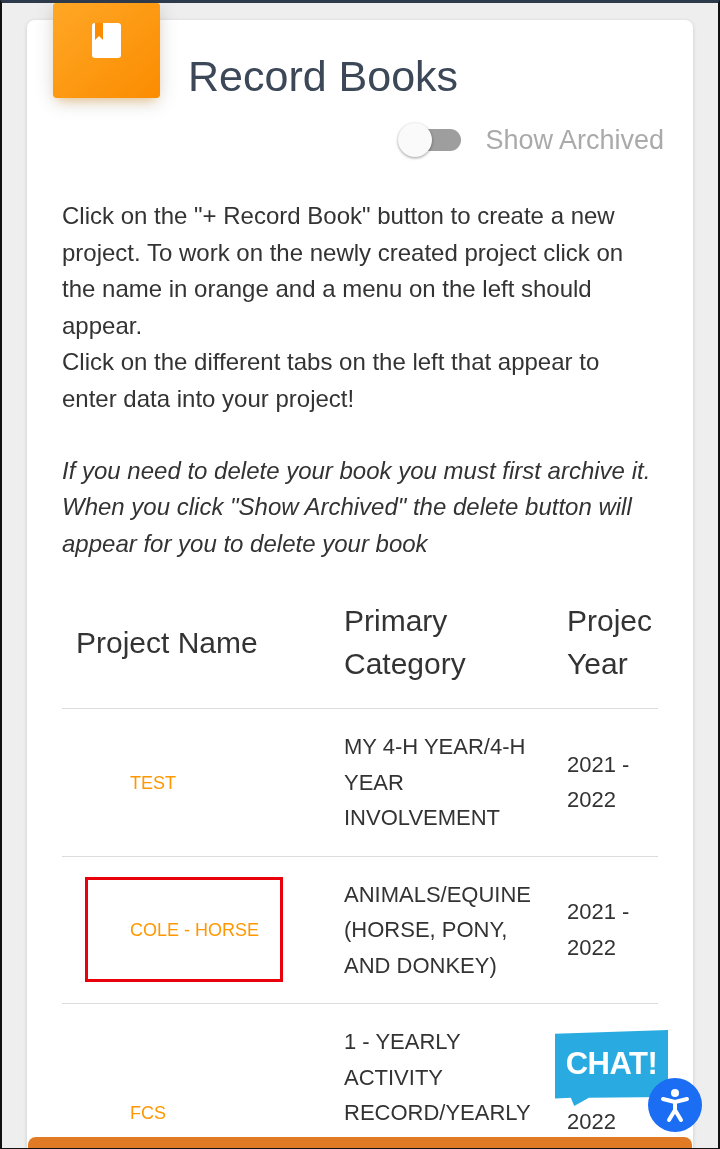 The height and width of the screenshot is (1149, 720). I want to click on column-header: Primary Category, so click(405, 642).